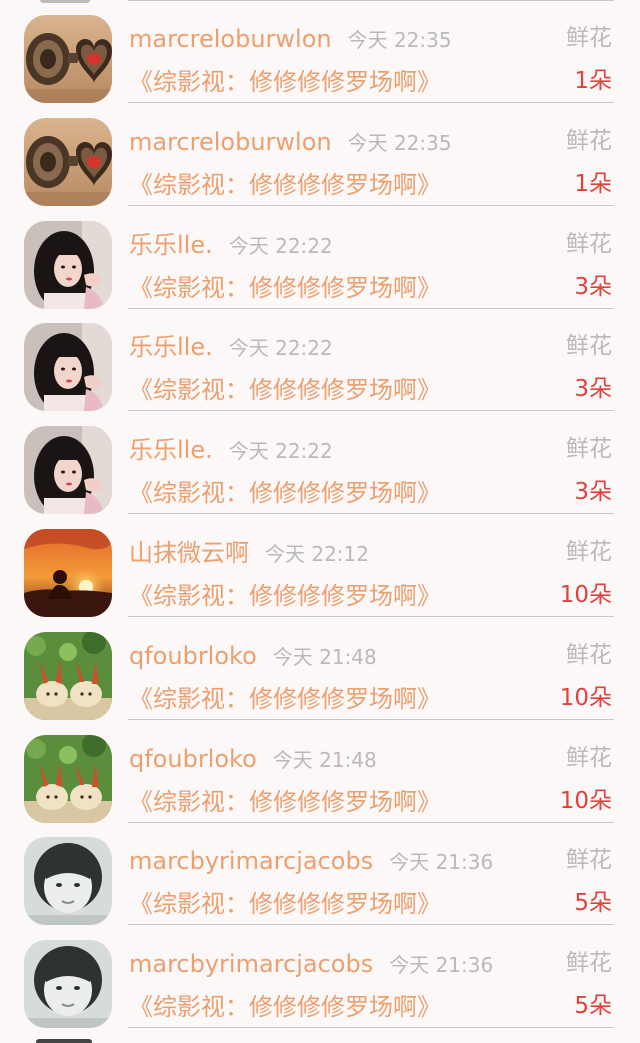 Image resolution: width=640 pixels, height=1043 pixels. What do you see at coordinates (371, 1028) in the screenshot?
I see `row-divider` at bounding box center [371, 1028].